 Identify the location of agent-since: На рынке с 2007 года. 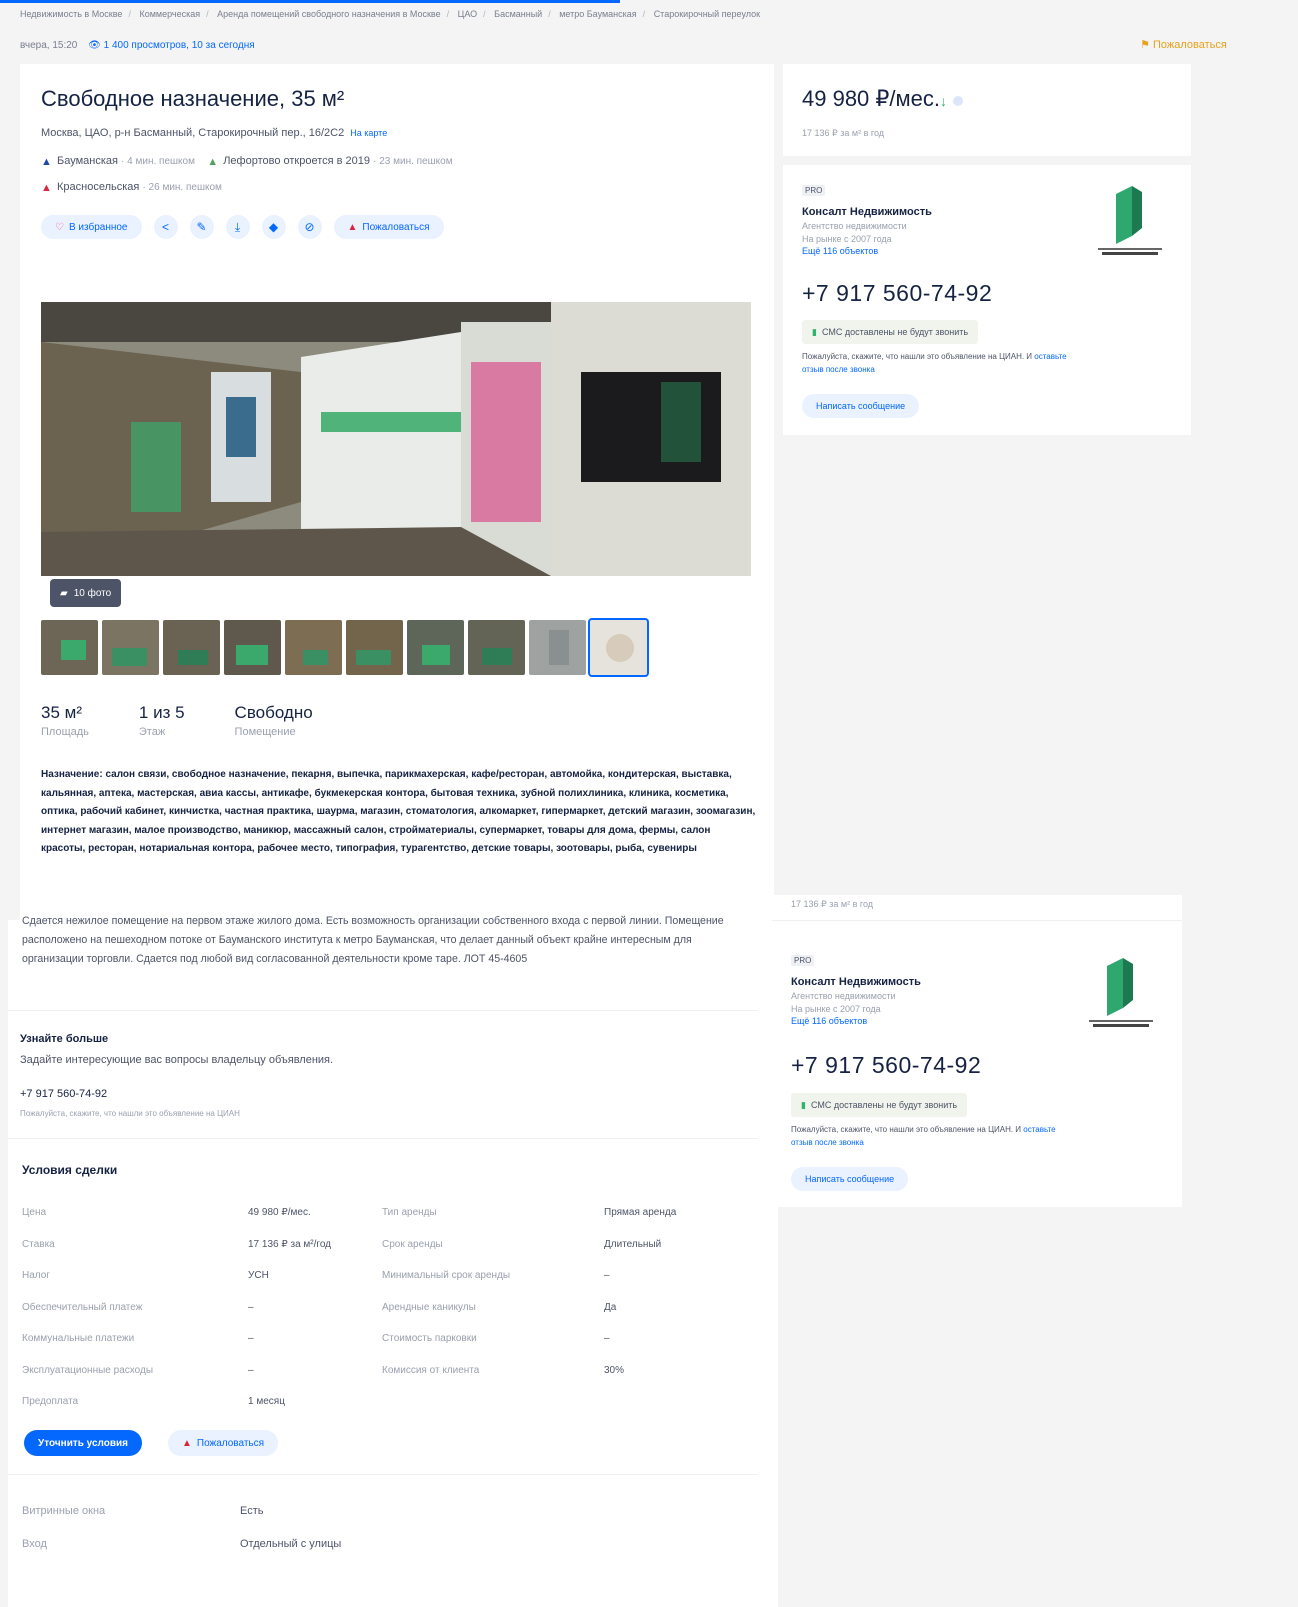
(836, 1009).